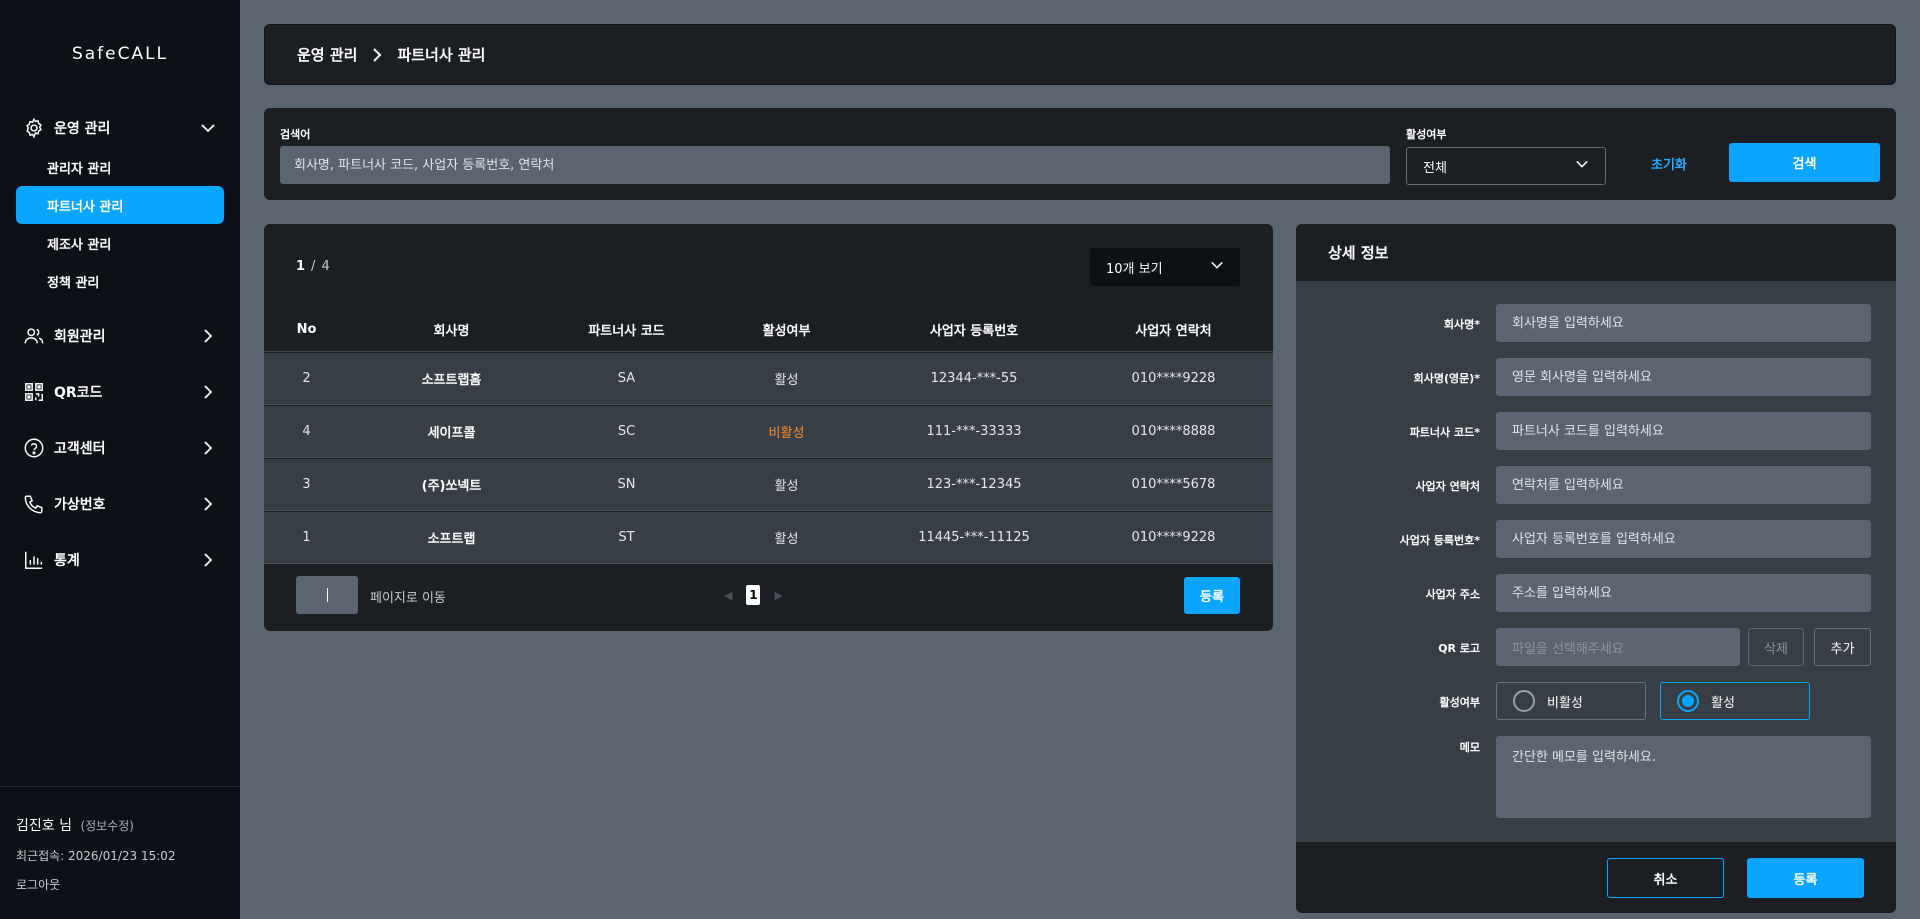  What do you see at coordinates (120, 560) in the screenshot?
I see `nav-section-stats: 통계` at bounding box center [120, 560].